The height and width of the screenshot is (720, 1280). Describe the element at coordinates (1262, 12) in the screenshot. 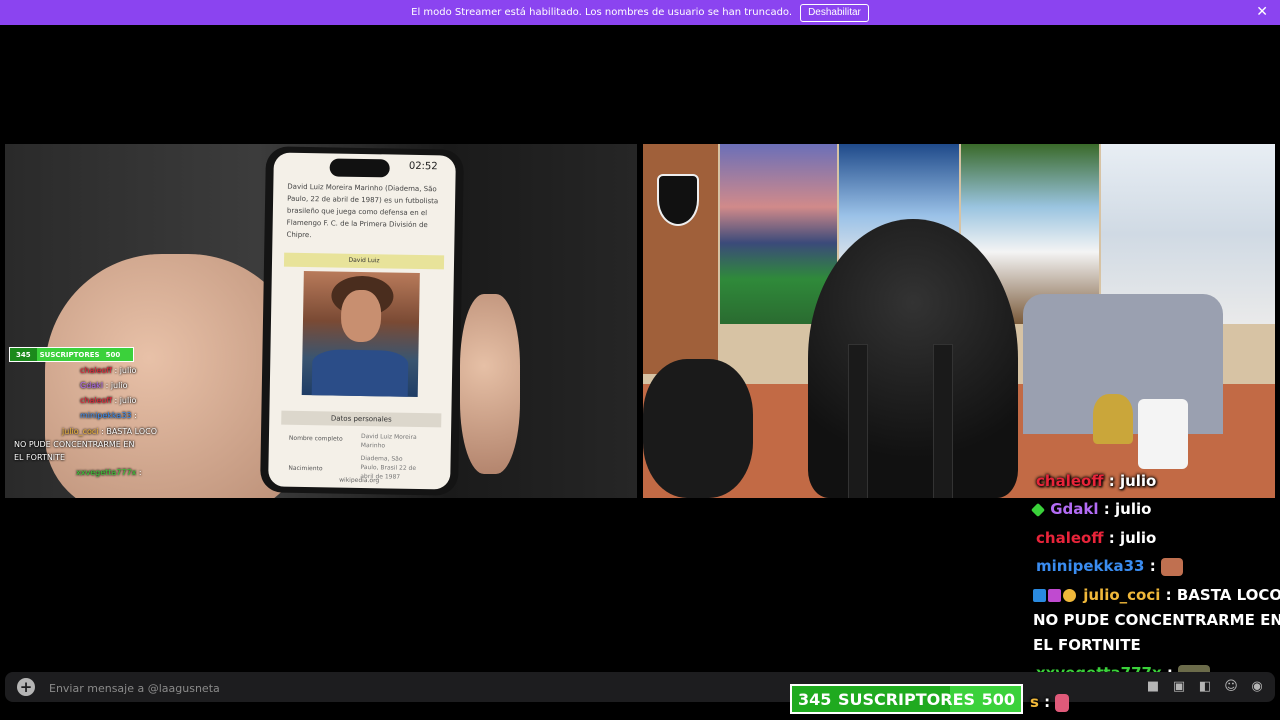

I see `close-icon: ✕` at that location.